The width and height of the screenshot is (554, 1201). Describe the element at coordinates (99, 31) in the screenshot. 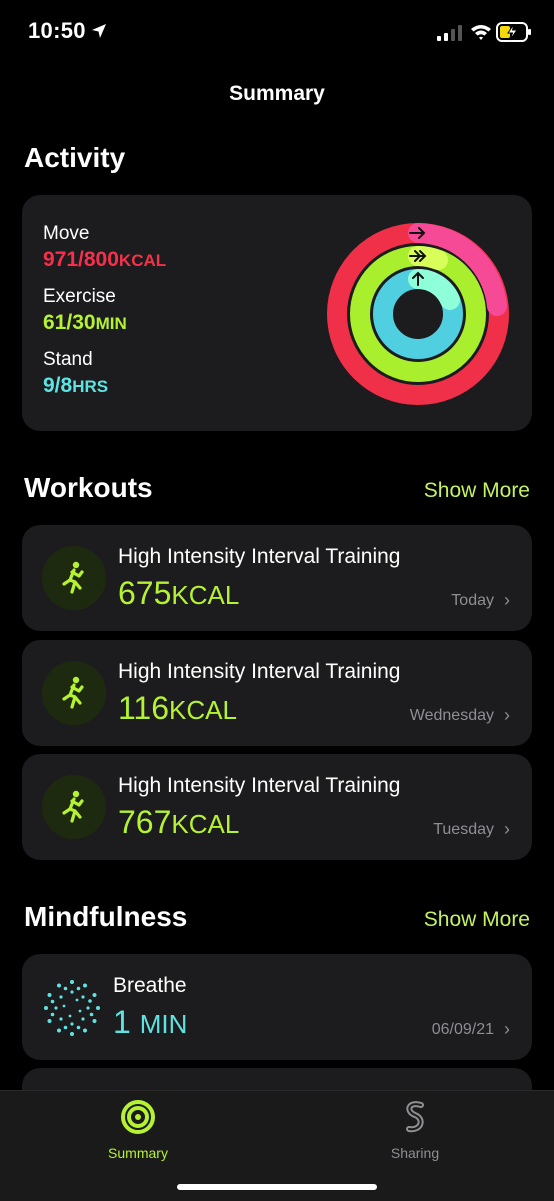

I see `location-arrow-icon` at that location.